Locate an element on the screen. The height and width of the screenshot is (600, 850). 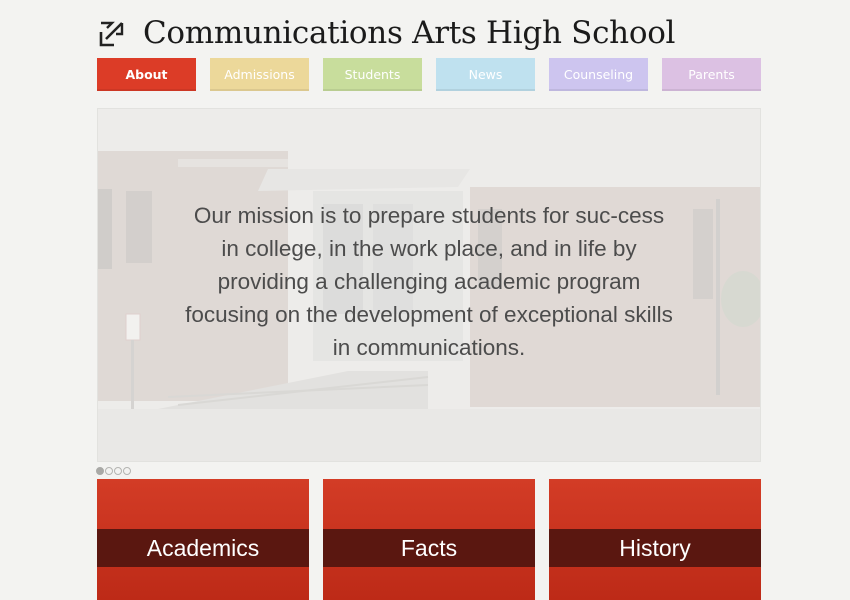
card-facts: Facts is located at coordinates (429, 539).